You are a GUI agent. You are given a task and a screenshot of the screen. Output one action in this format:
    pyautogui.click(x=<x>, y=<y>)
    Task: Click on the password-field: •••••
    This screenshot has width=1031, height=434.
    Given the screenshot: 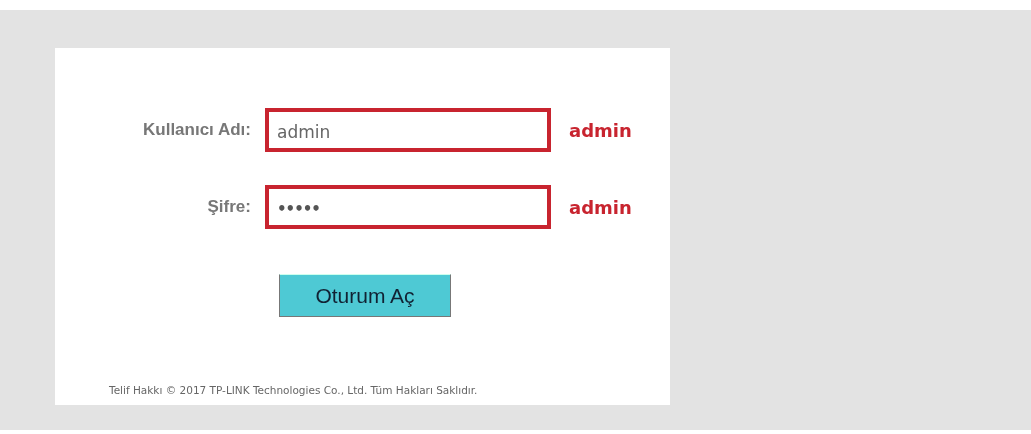 What is the action you would take?
    pyautogui.click(x=408, y=207)
    